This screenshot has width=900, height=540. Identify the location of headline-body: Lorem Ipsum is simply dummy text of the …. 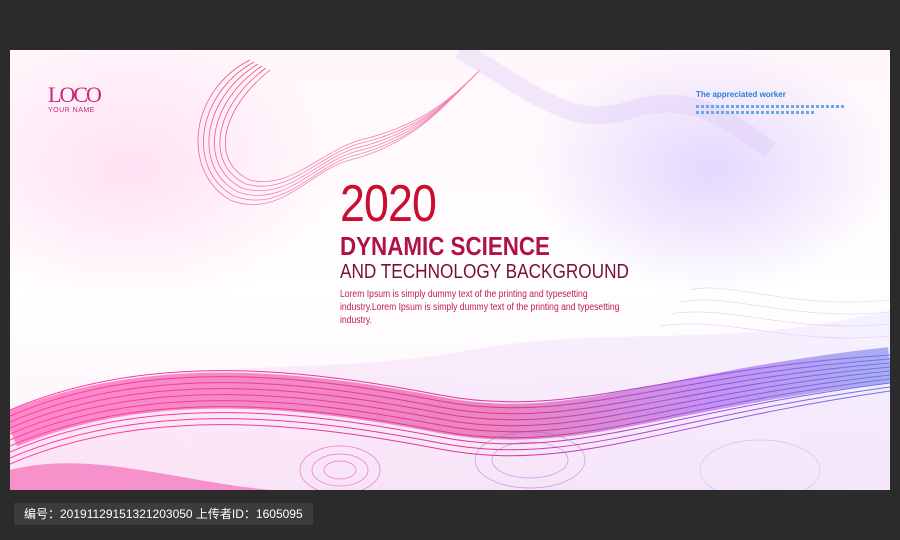
(480, 307).